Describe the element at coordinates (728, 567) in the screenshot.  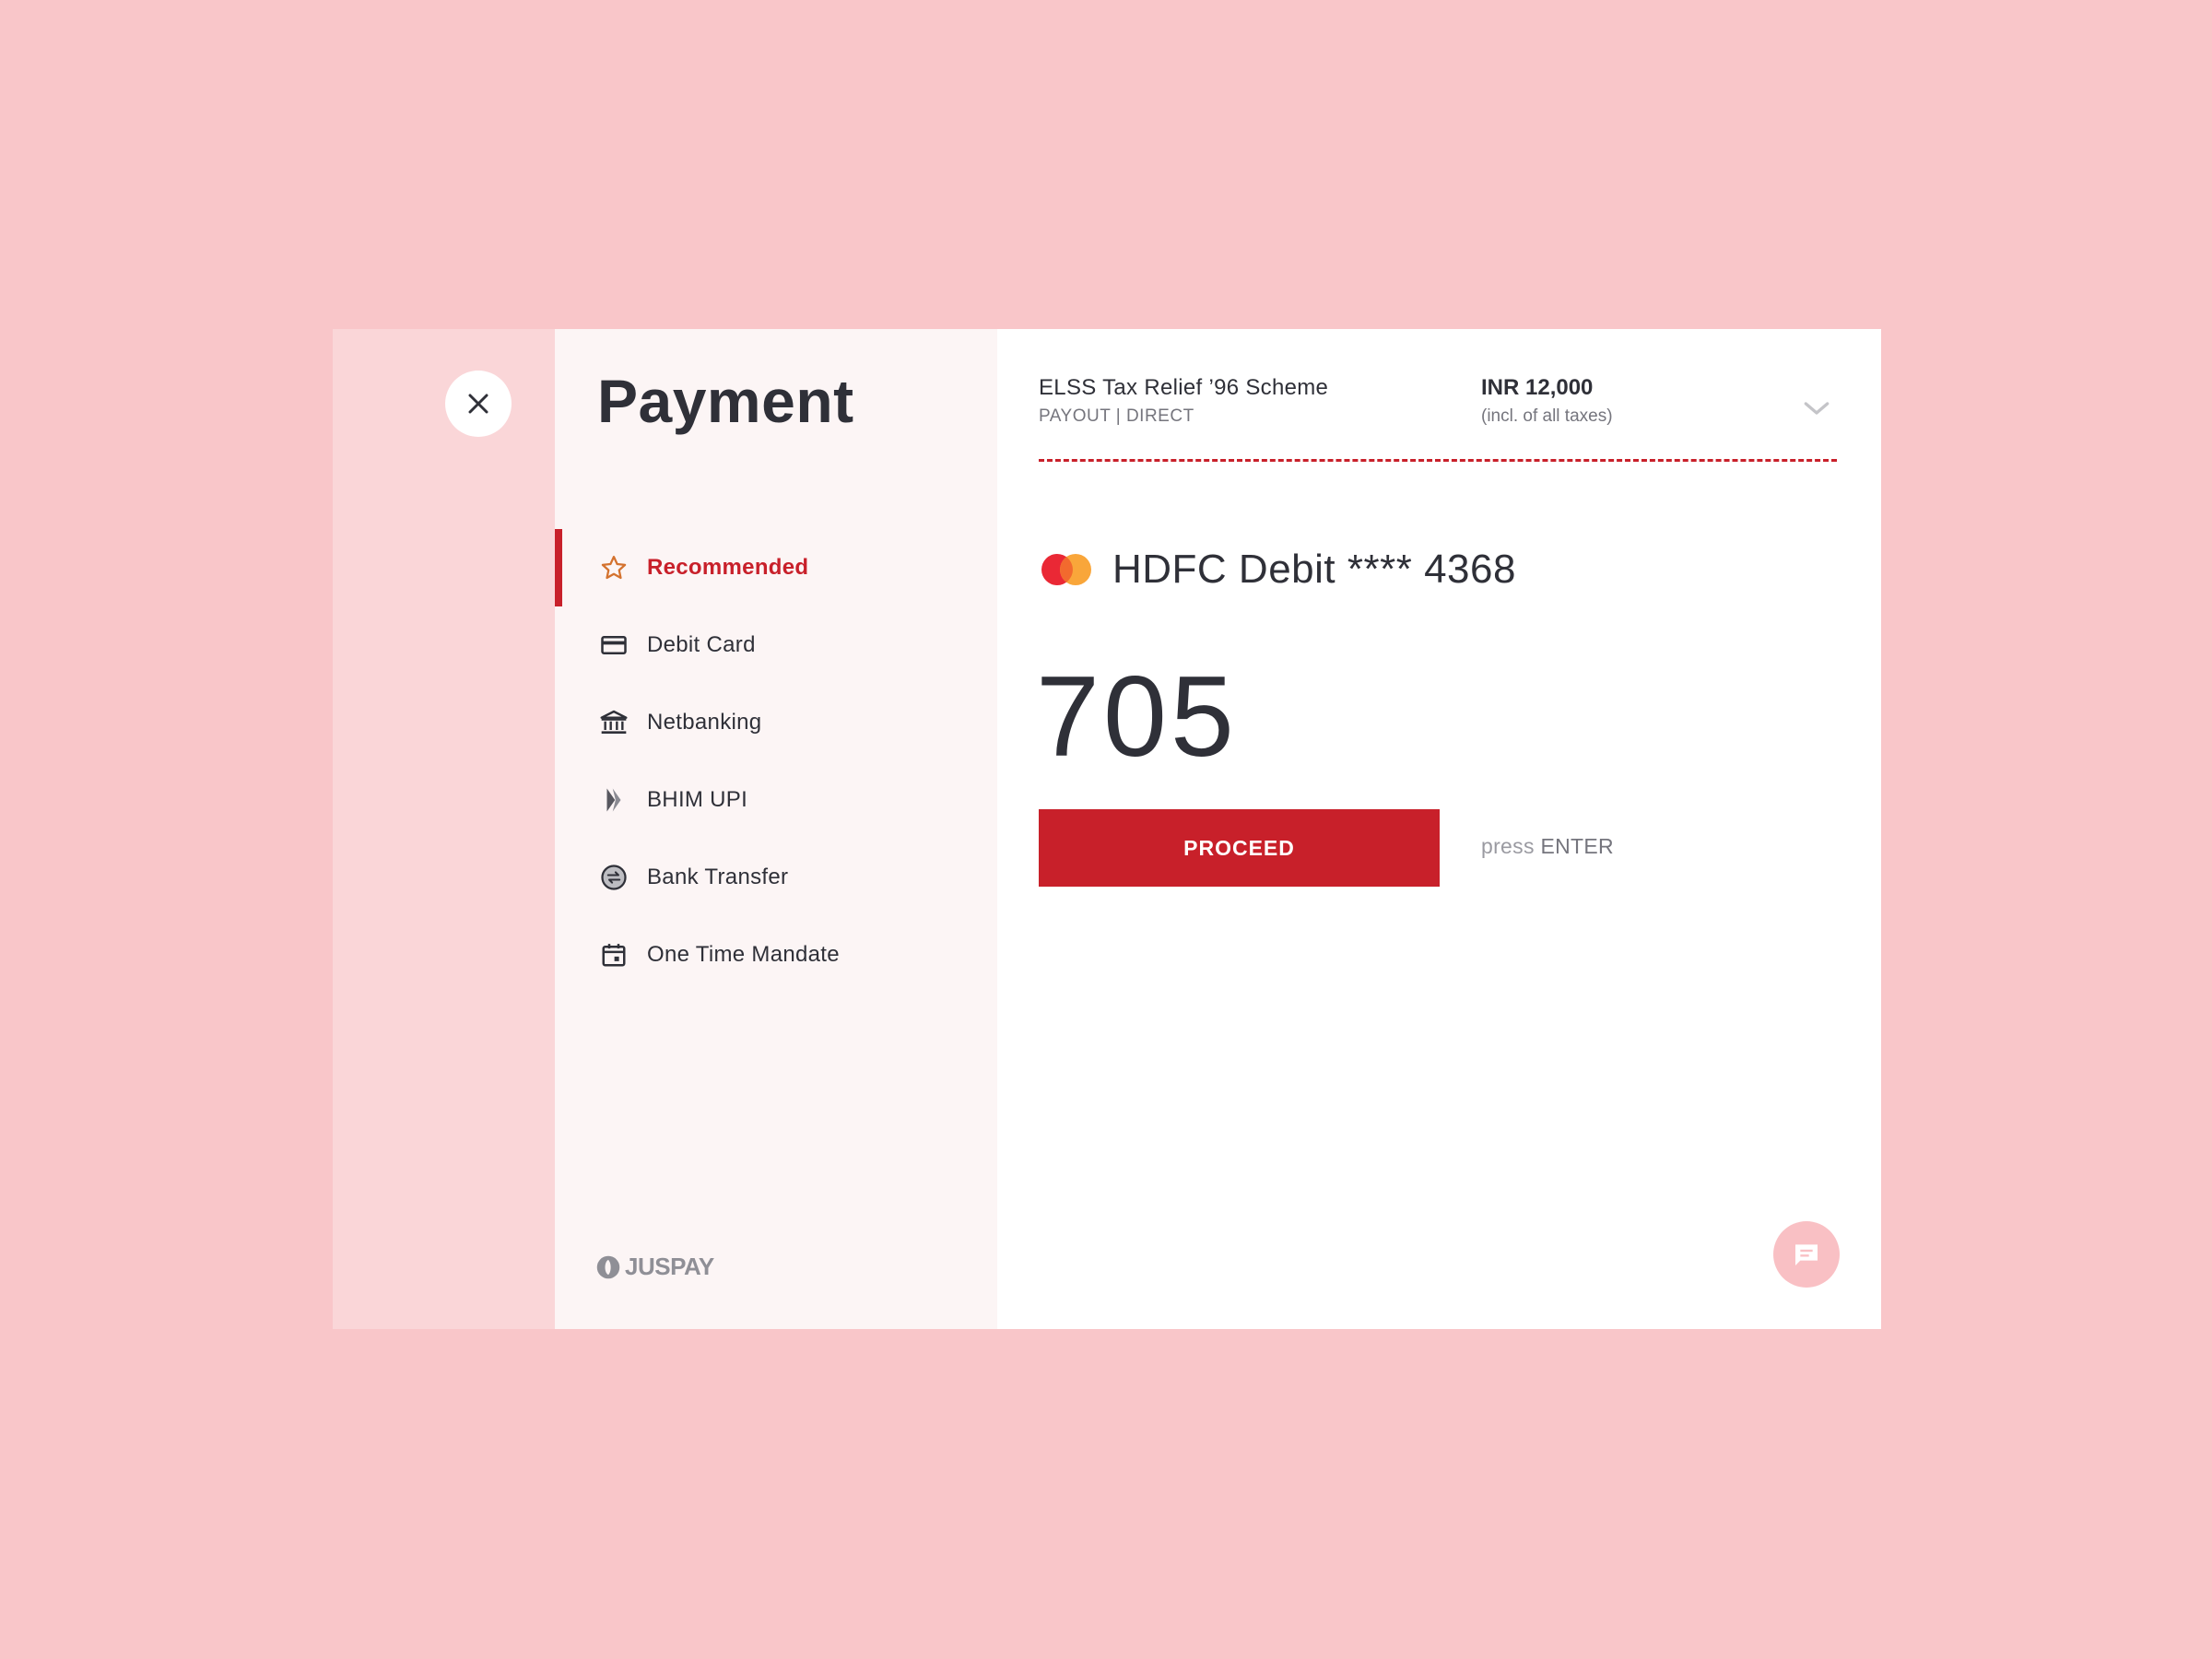
I see `sidebar-item-label: Recommended` at that location.